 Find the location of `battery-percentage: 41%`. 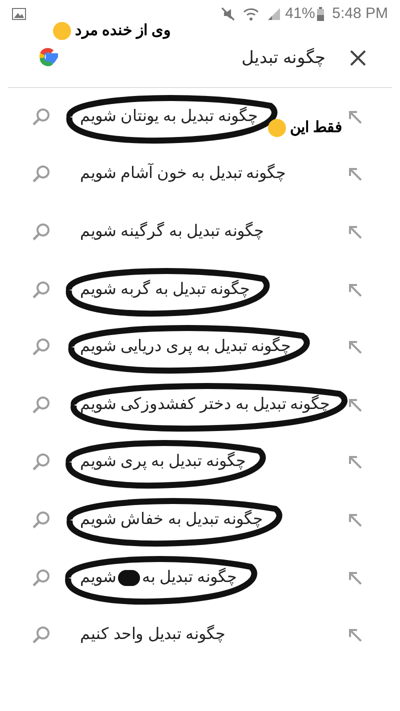

battery-percentage: 41% is located at coordinates (300, 14).